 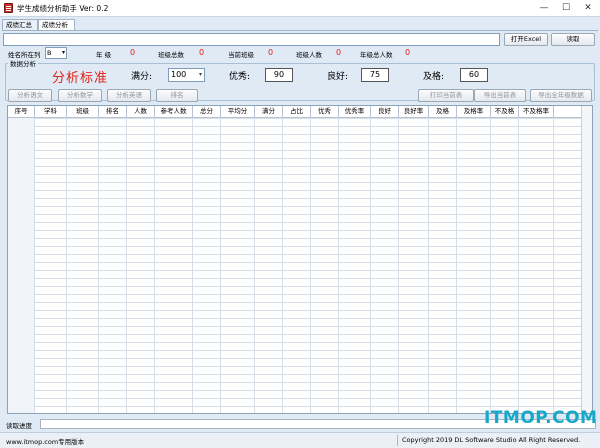 I want to click on grade-total-label: 年级总人数, so click(x=376, y=55).